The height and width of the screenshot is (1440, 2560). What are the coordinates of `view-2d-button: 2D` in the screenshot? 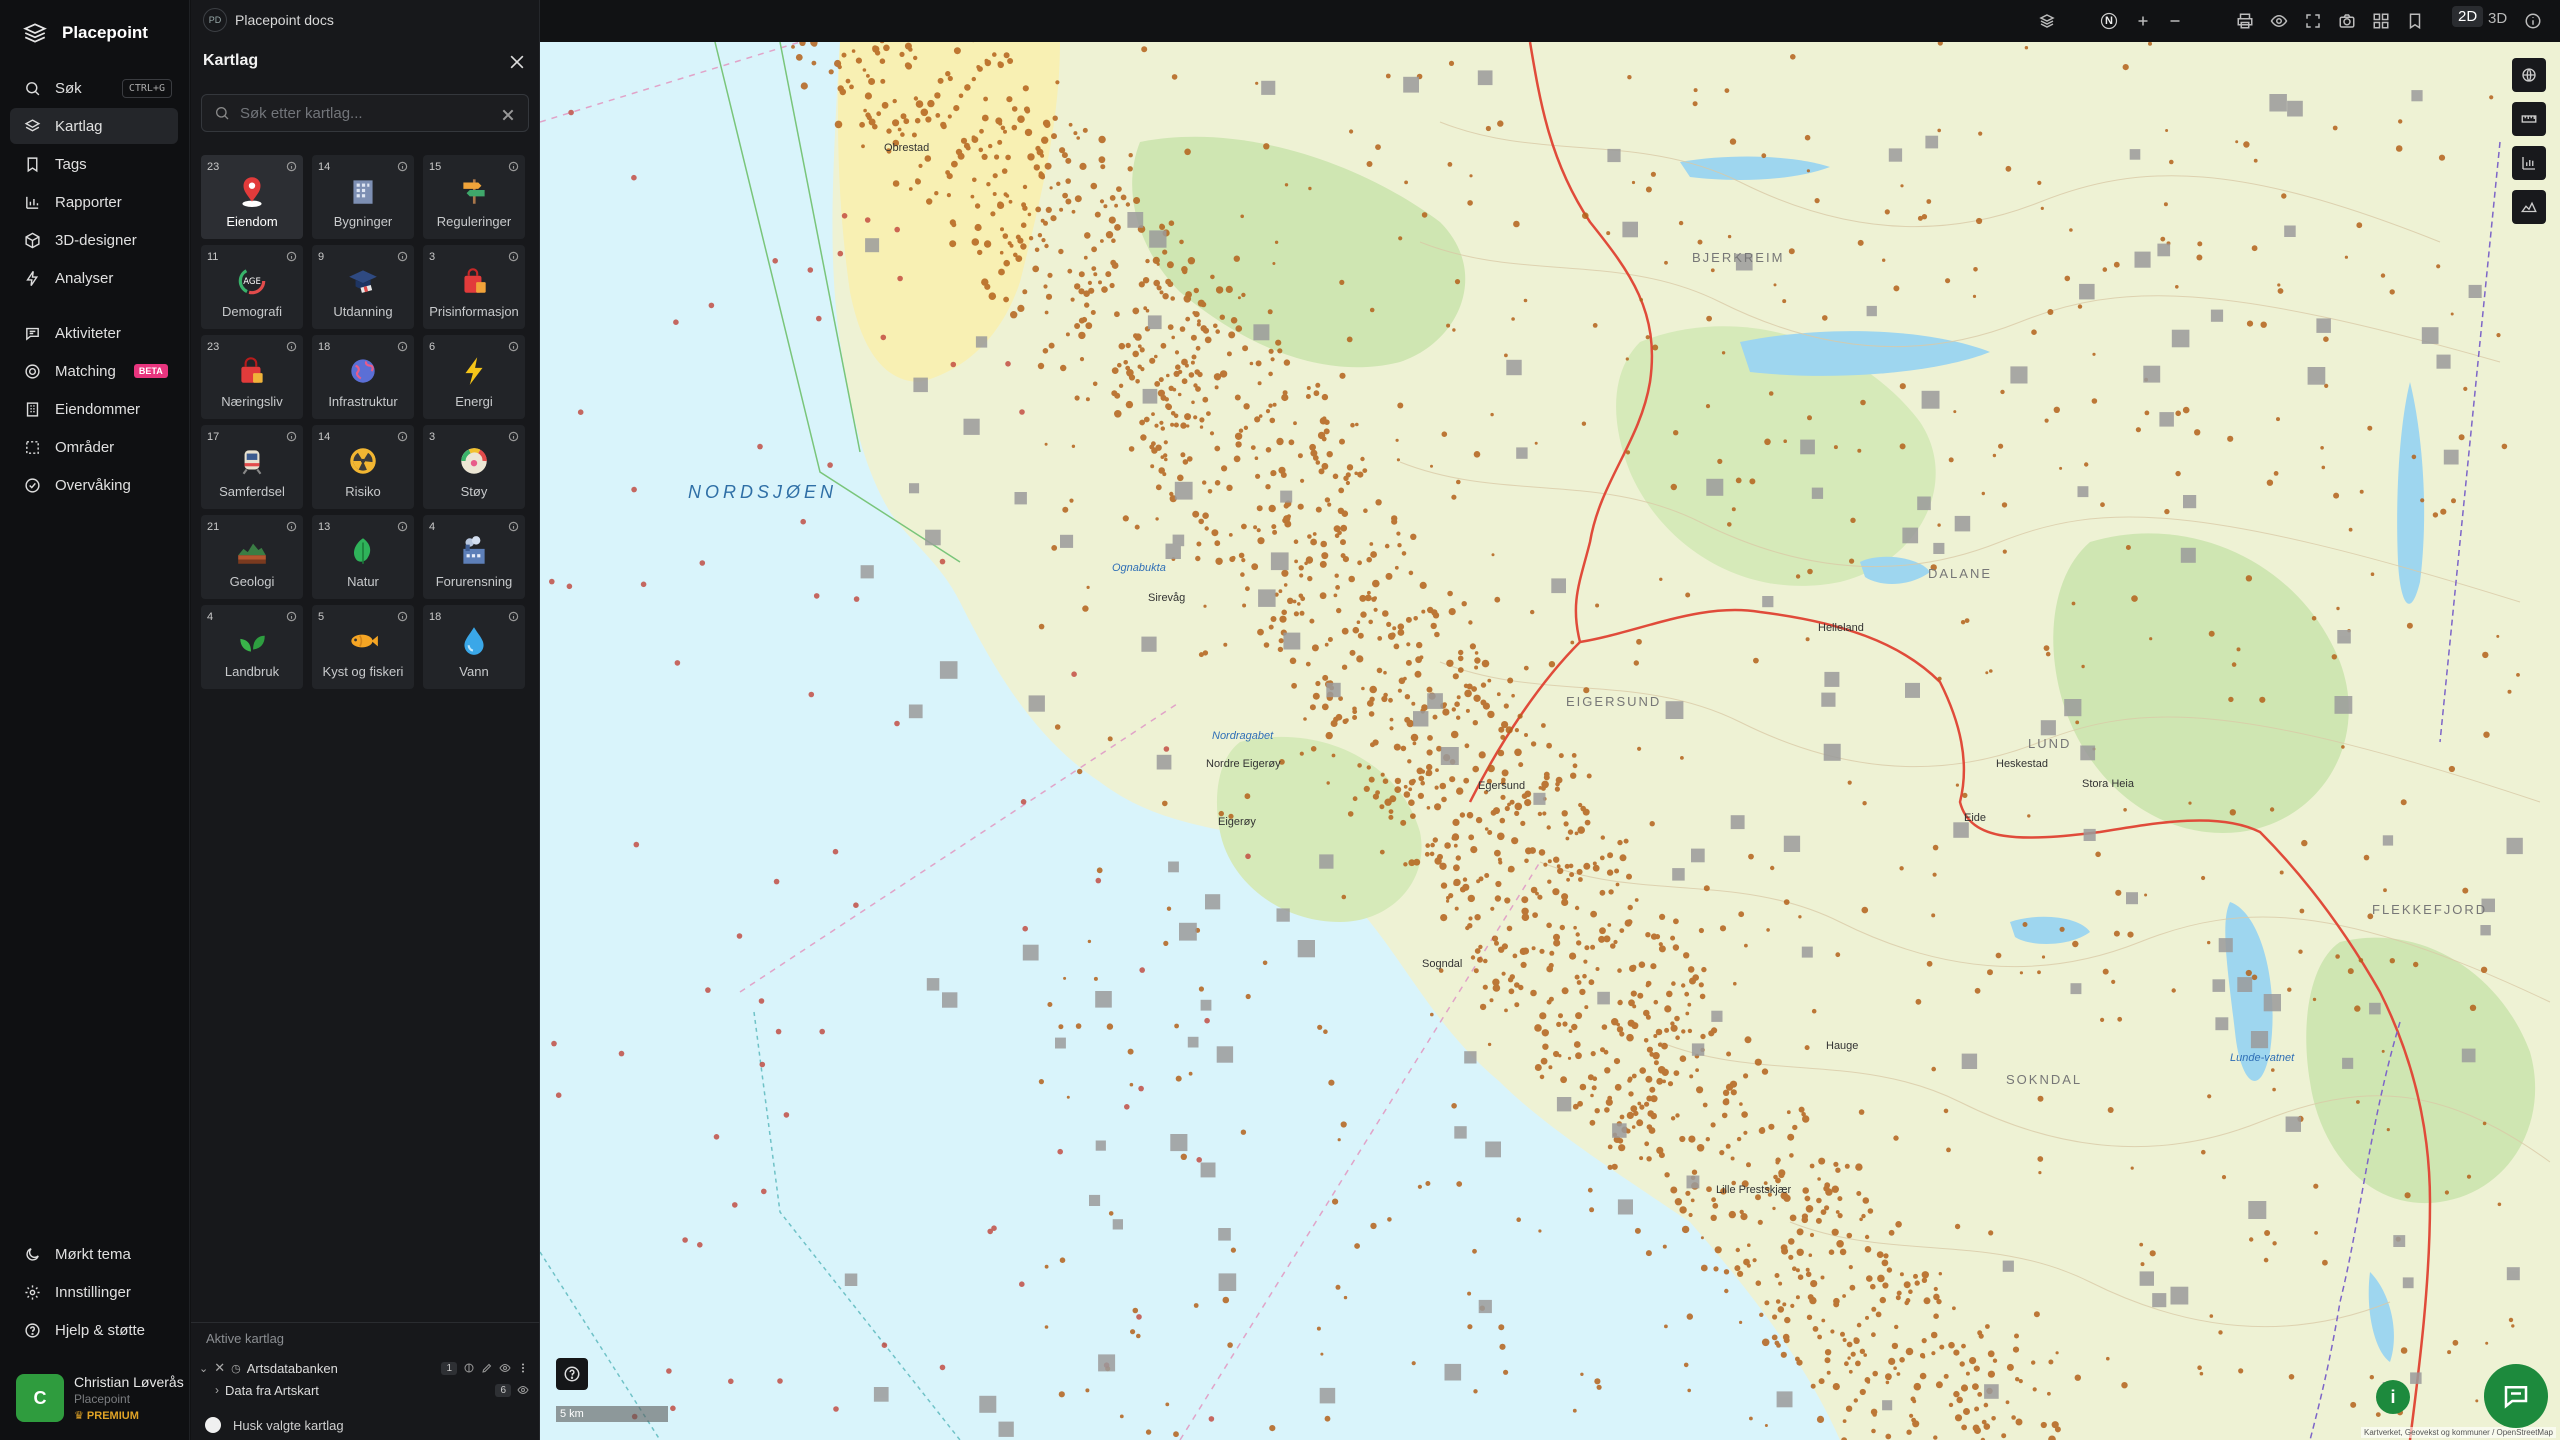 It's located at (2468, 16).